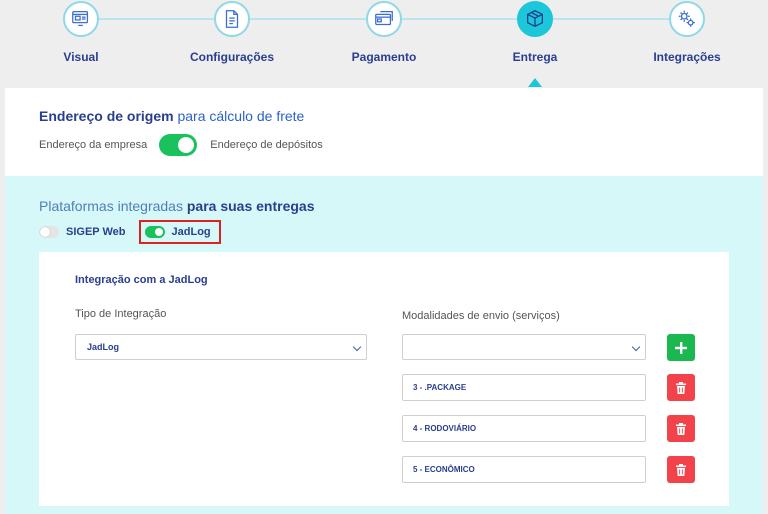  What do you see at coordinates (221, 347) in the screenshot?
I see `integration-type-select: JadLog` at bounding box center [221, 347].